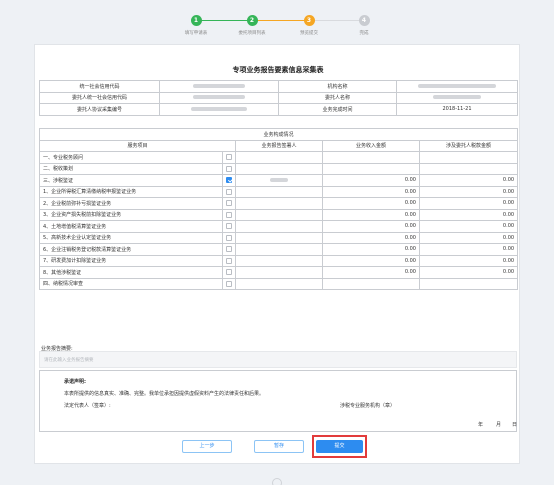 Image resolution: width=554 pixels, height=485 pixels. I want to click on service-row: 6、企业注销税务登记税款清算鉴证业务 0.00 0.00, so click(279, 249).